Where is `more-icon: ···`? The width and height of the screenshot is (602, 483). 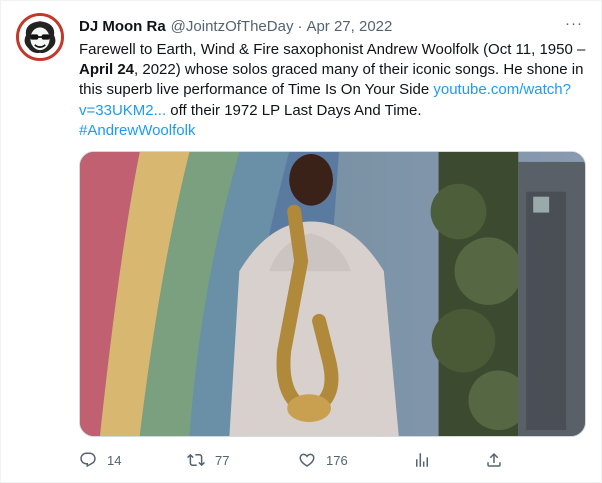 more-icon: ··· is located at coordinates (574, 25).